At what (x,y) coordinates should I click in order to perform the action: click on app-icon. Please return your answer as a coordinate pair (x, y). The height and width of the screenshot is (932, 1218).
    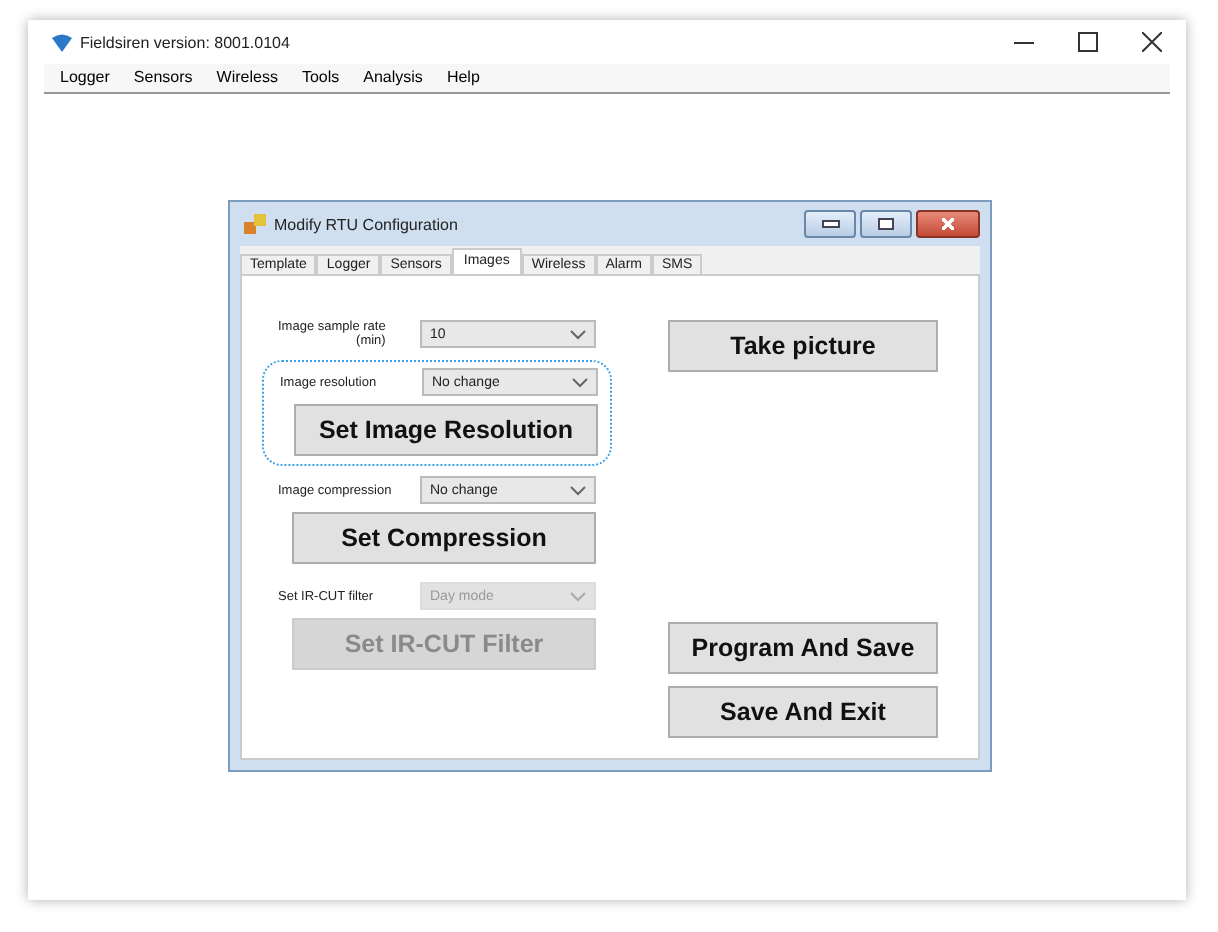
    Looking at the image, I should click on (255, 224).